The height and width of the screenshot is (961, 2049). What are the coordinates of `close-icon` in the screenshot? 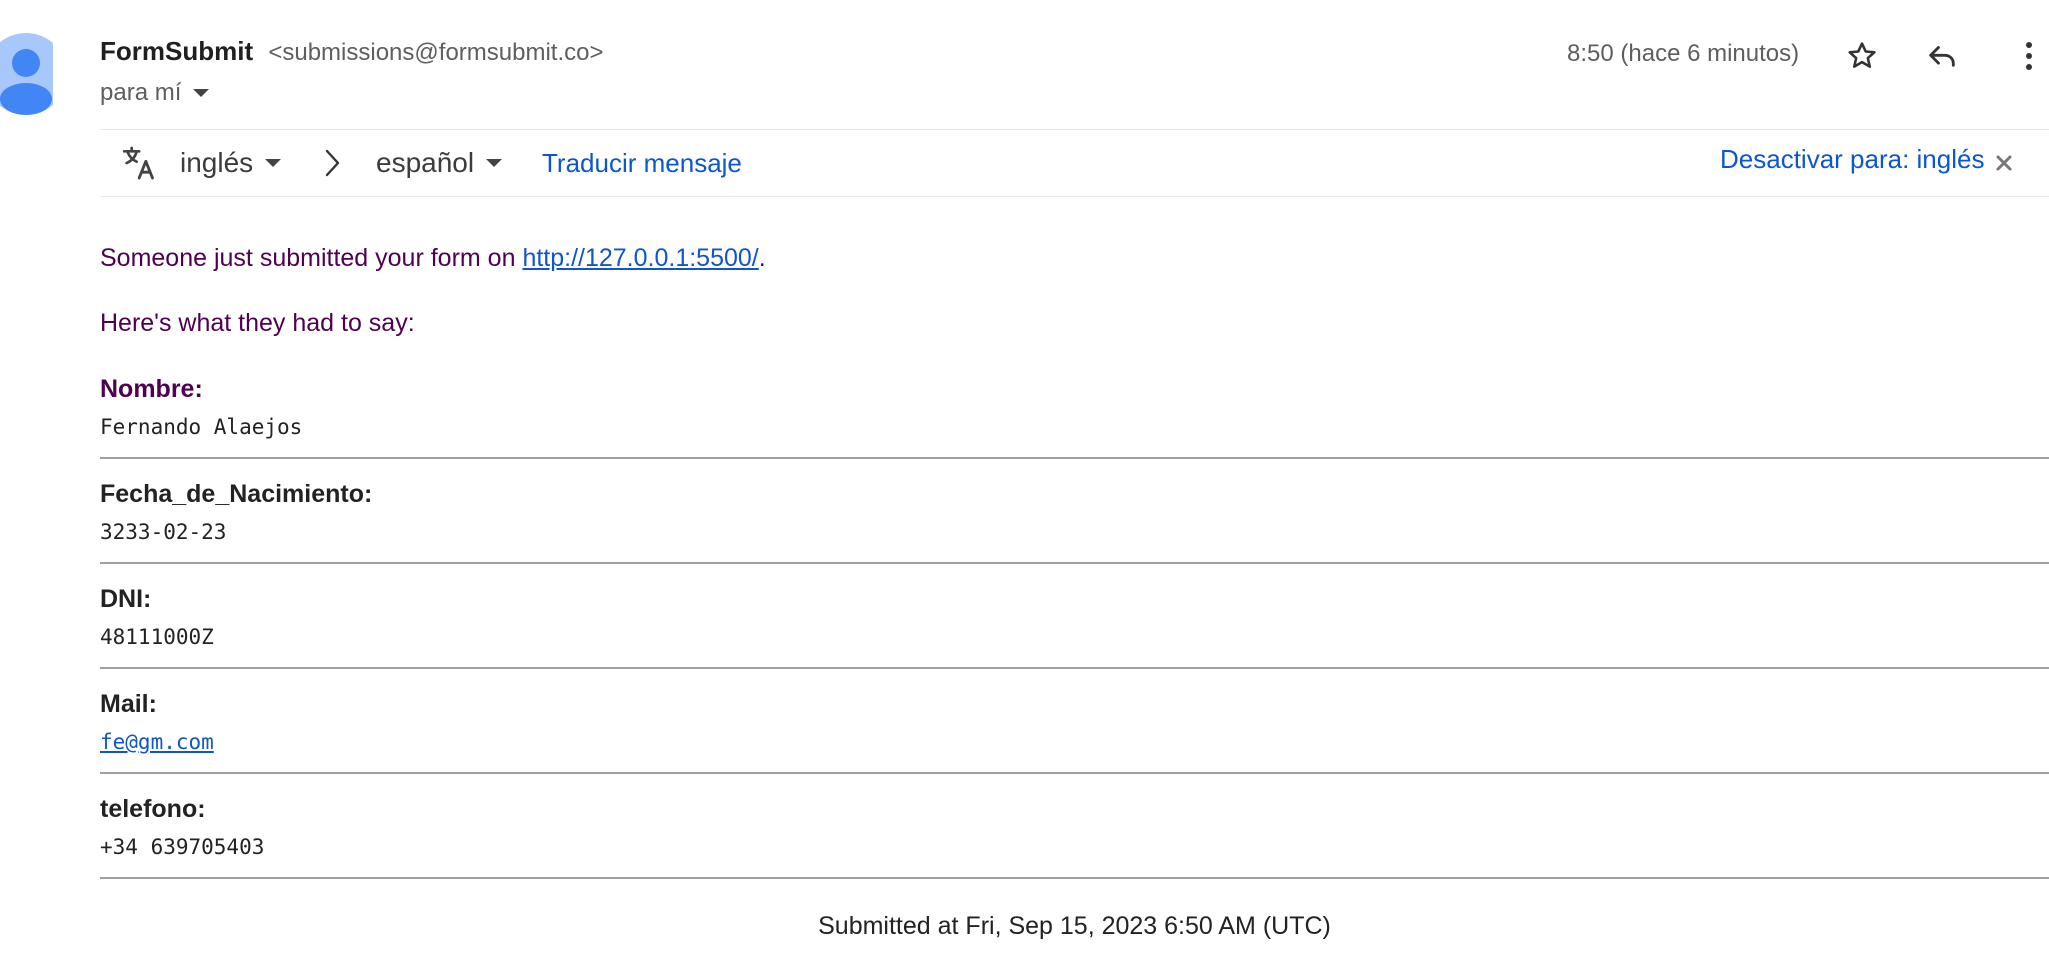 It's located at (2004, 163).